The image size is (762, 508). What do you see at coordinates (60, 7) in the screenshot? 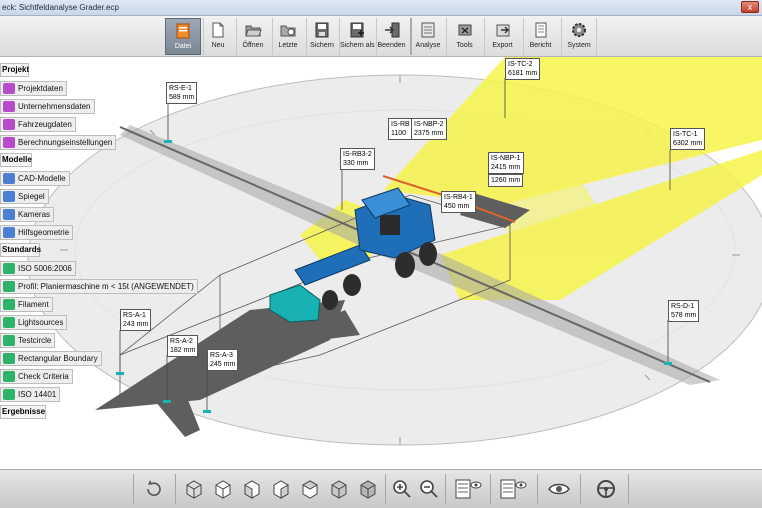
I see `window-title: eck: Sichtfeldanalyse Grader.ecp` at bounding box center [60, 7].